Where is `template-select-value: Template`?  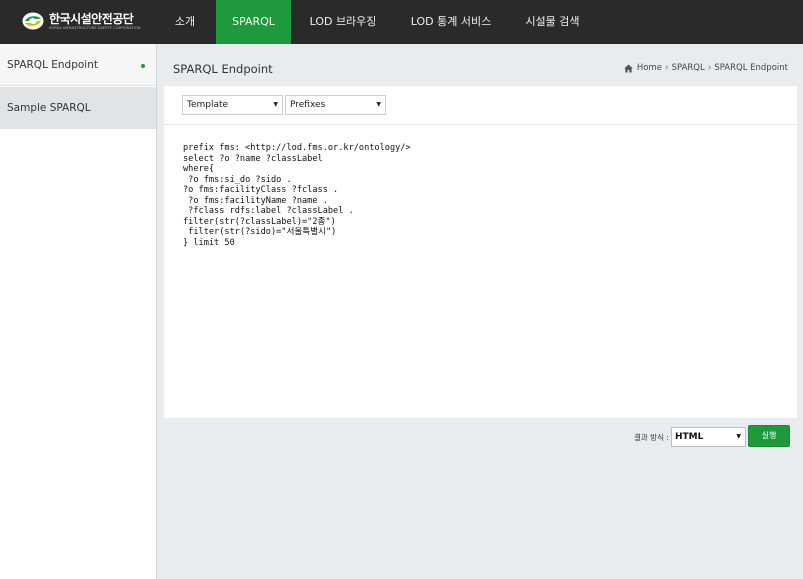 template-select-value: Template is located at coordinates (208, 105).